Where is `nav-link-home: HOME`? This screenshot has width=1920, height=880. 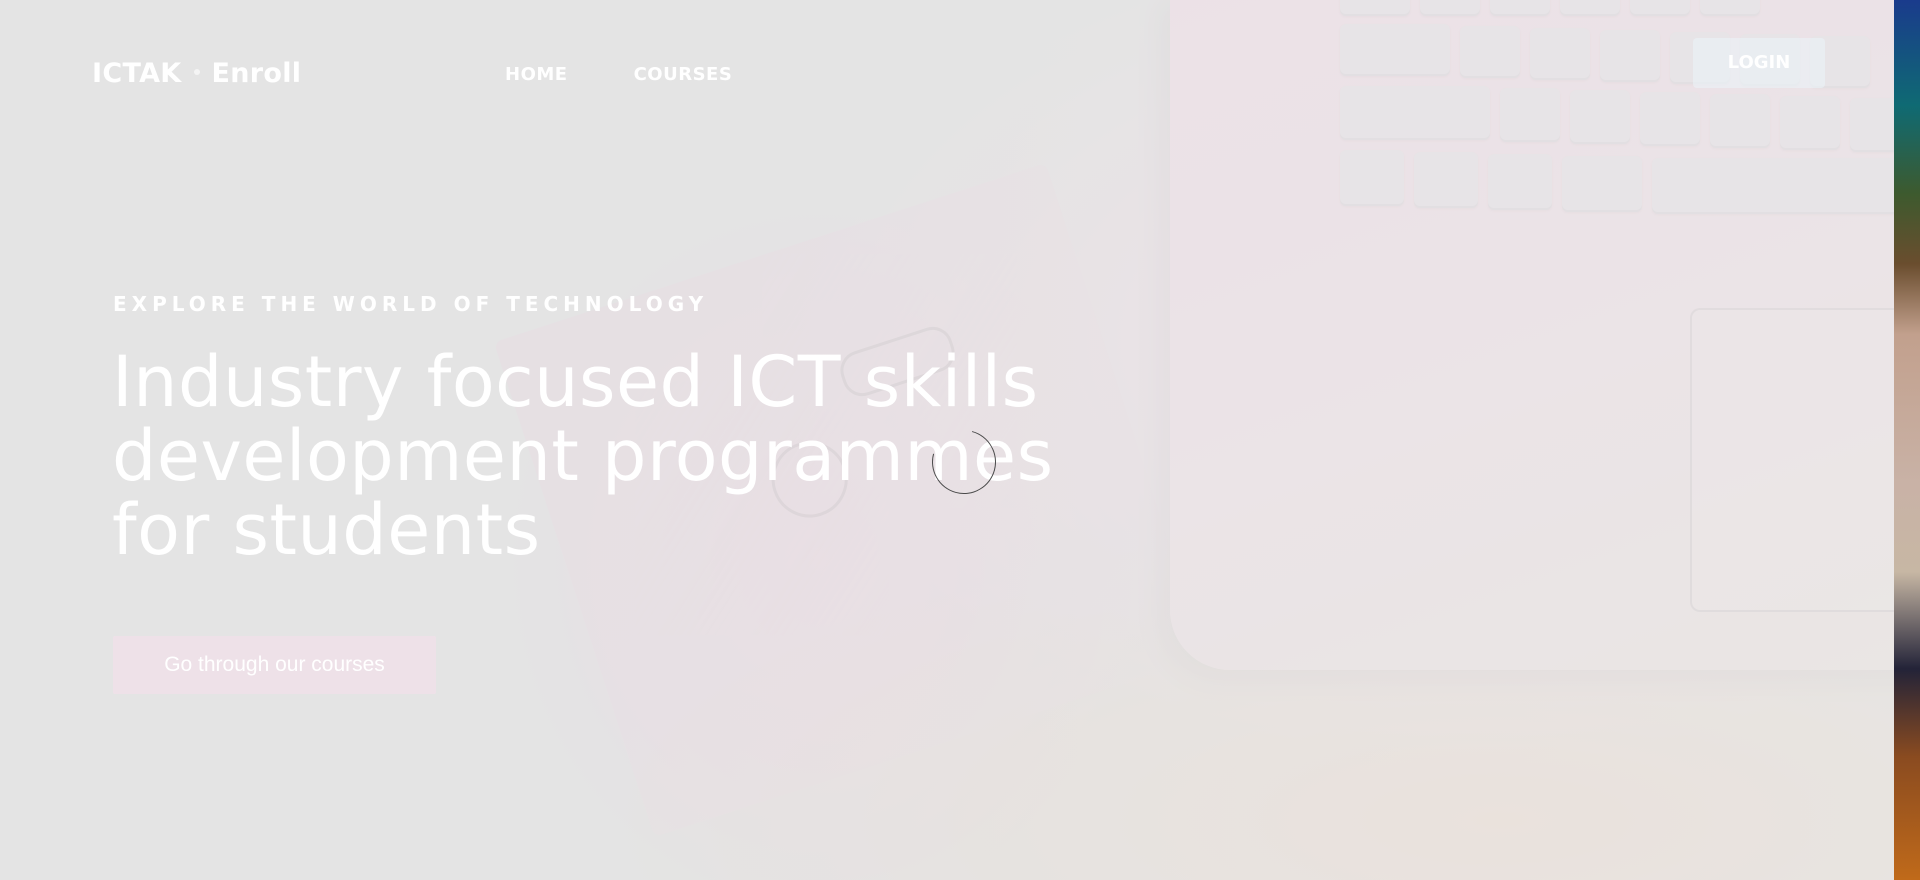 nav-link-home: HOME is located at coordinates (536, 74).